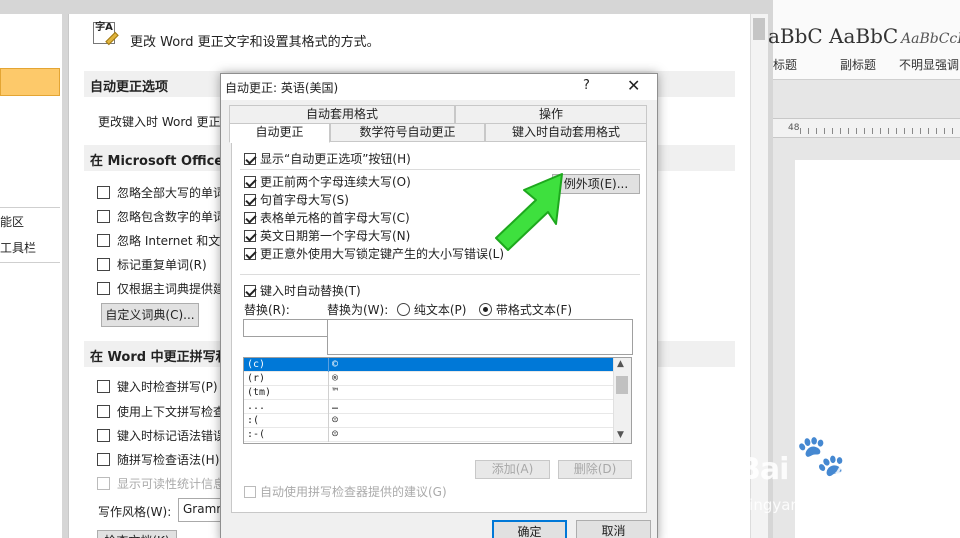 The width and height of the screenshot is (960, 538). I want to click on option-label: 仅根据主词典提供建, so click(171, 289).